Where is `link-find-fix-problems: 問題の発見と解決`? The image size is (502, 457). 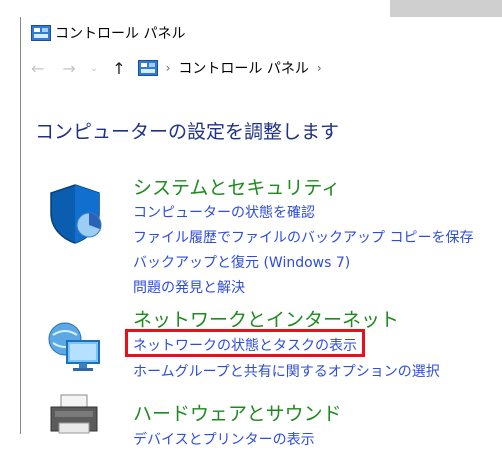
link-find-fix-problems: 問題の発見と解決 is located at coordinates (189, 287).